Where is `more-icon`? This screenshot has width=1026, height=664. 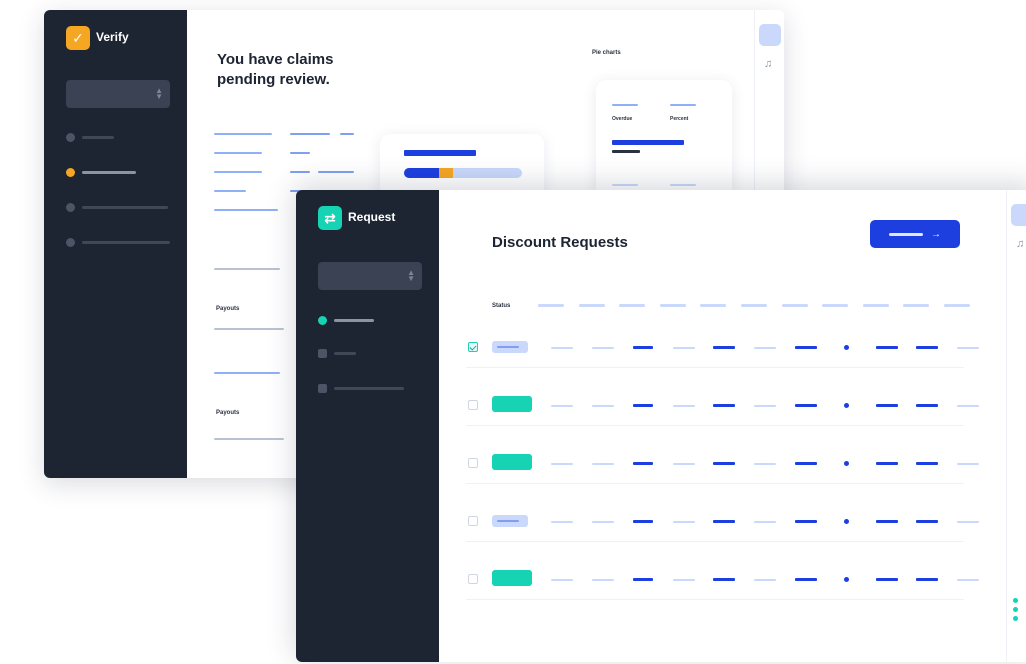 more-icon is located at coordinates (1016, 611).